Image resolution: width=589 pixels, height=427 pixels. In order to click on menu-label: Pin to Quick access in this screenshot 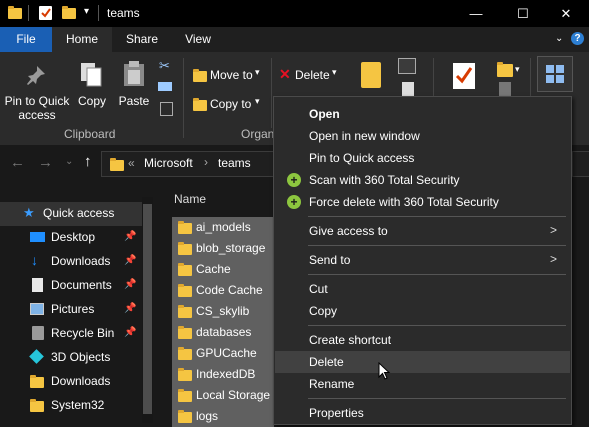, I will do `click(362, 158)`.